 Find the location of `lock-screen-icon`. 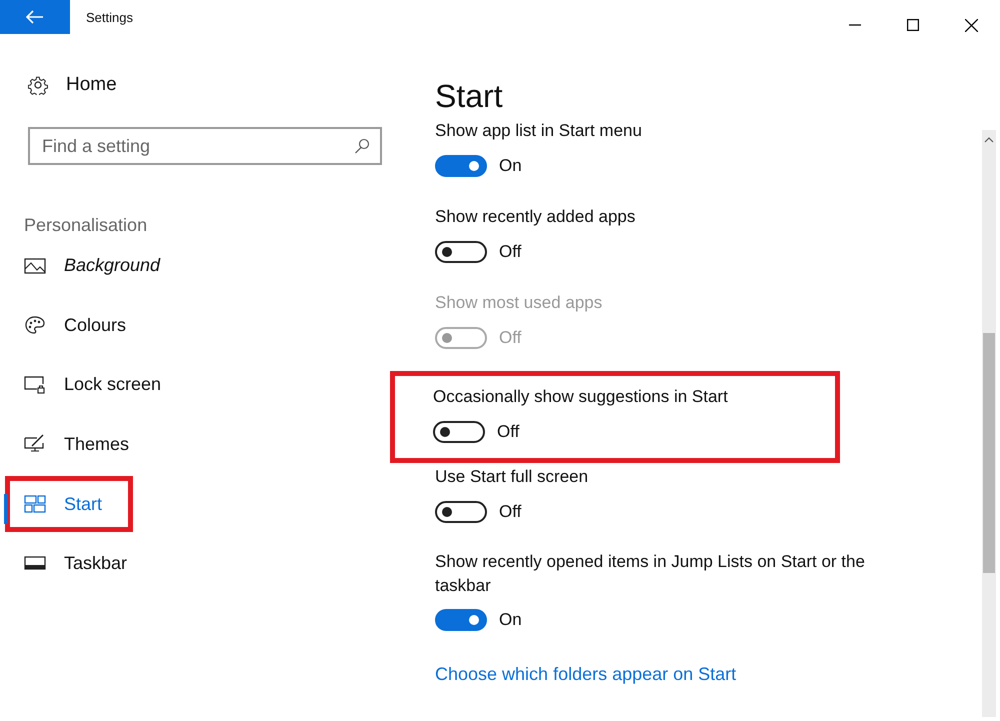

lock-screen-icon is located at coordinates (35, 384).